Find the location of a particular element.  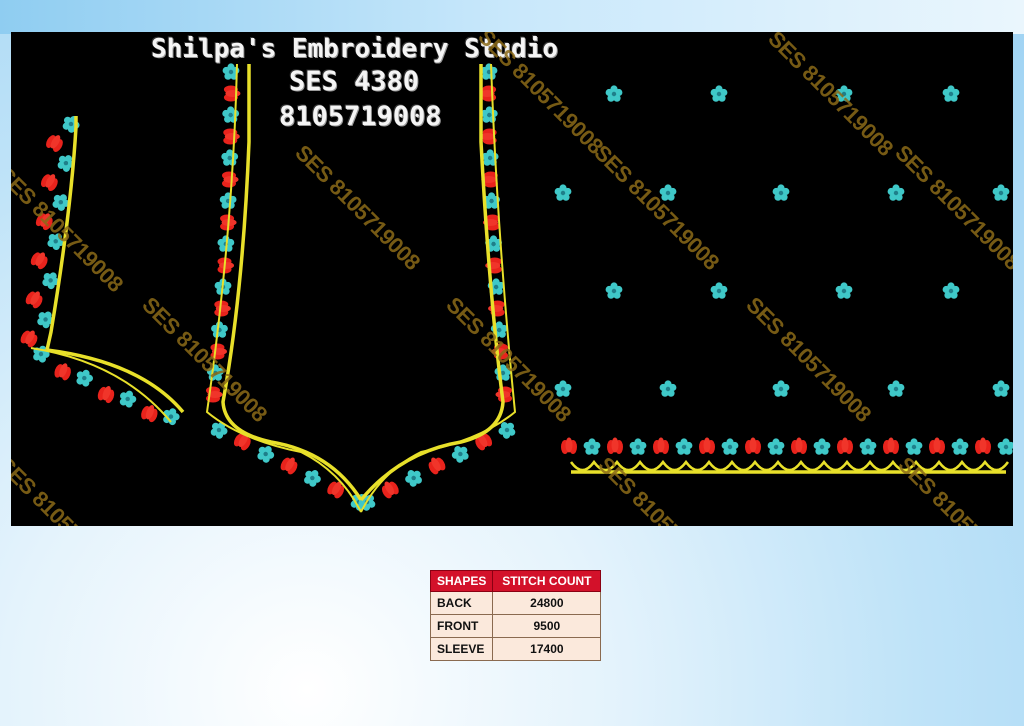

table-row: BACK 24800 is located at coordinates (515, 603).